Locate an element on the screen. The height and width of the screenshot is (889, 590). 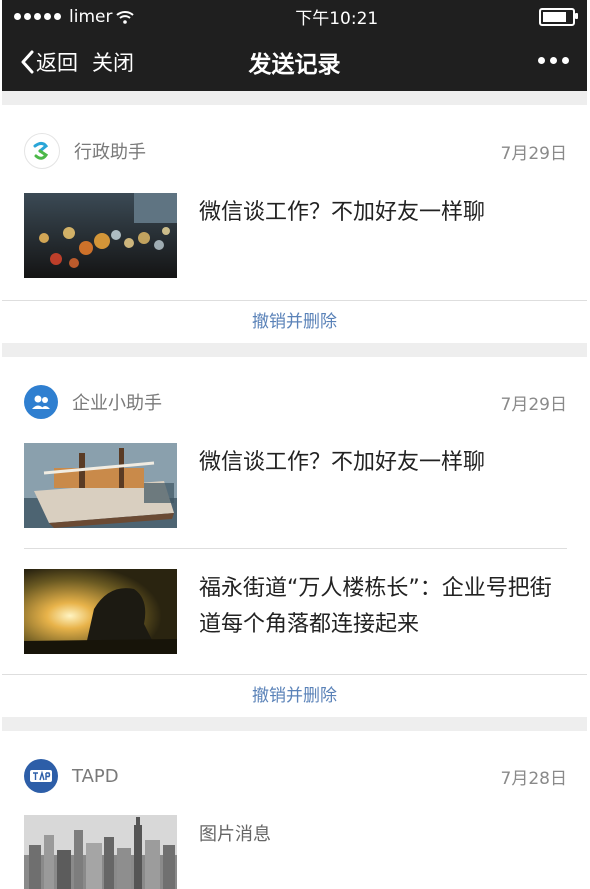
source-name: 行政助手 is located at coordinates (110, 152).